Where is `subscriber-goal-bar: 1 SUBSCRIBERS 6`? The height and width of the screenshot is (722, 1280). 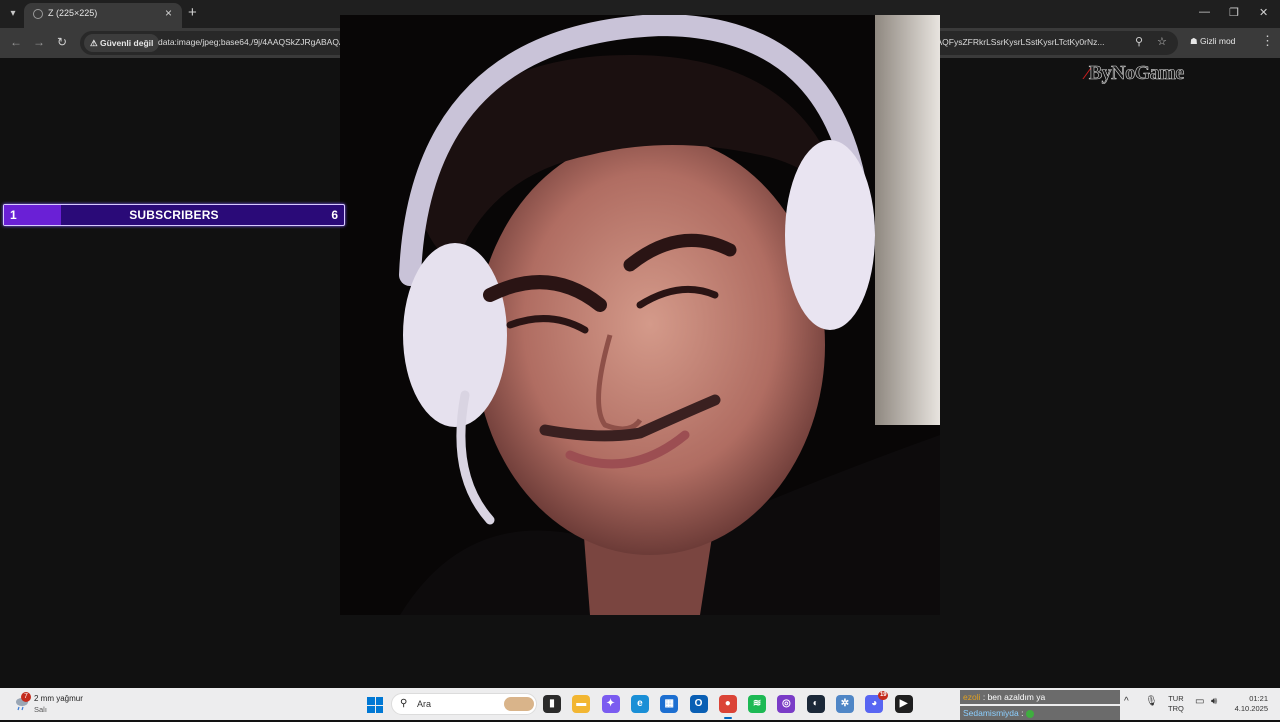
subscriber-goal-bar: 1 SUBSCRIBERS 6 is located at coordinates (174, 215).